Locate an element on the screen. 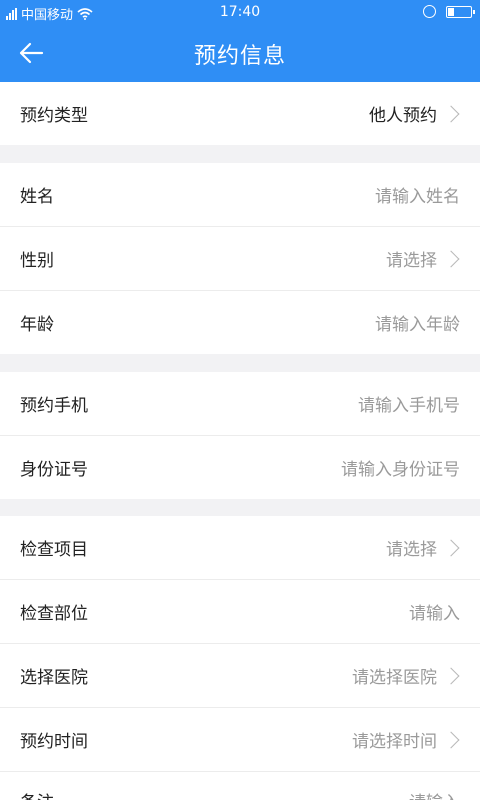 The width and height of the screenshot is (480, 800). appointment-type-value: 他人预约 is located at coordinates (403, 116).